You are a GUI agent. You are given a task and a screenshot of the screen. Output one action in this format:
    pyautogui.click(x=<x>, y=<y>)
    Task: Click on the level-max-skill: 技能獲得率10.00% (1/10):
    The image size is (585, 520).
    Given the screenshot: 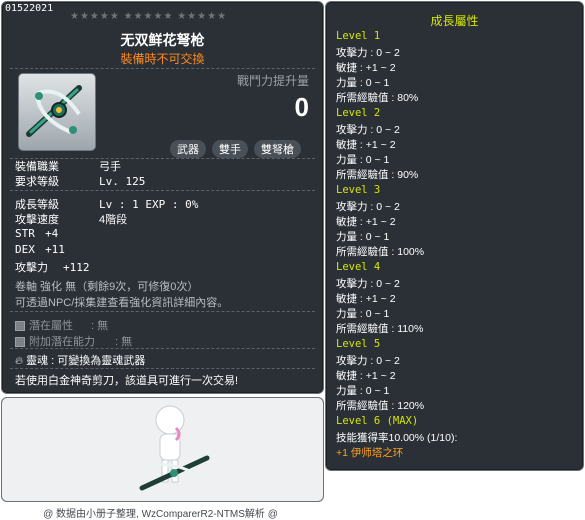 What is the action you would take?
    pyautogui.click(x=397, y=438)
    